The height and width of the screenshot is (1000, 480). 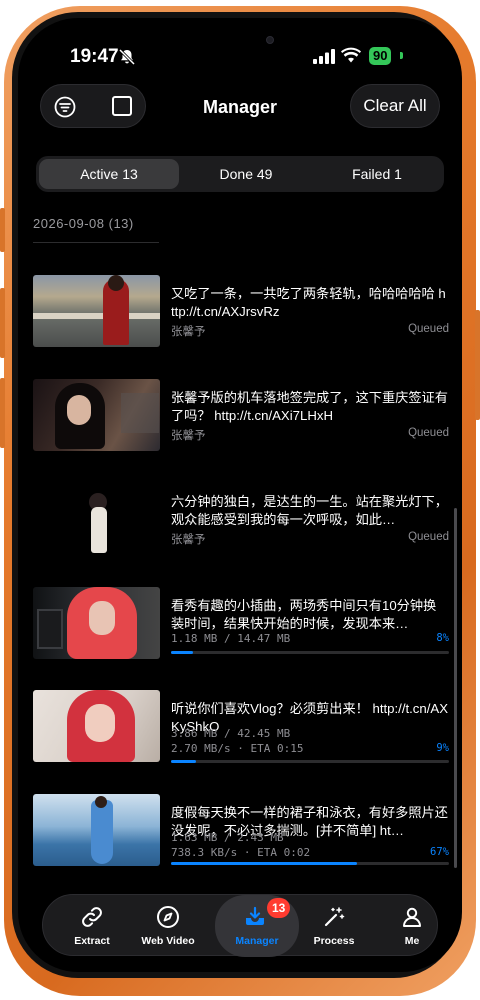 I want to click on item-speed: 2.70 MB/s · ETA 0:15, so click(x=237, y=748).